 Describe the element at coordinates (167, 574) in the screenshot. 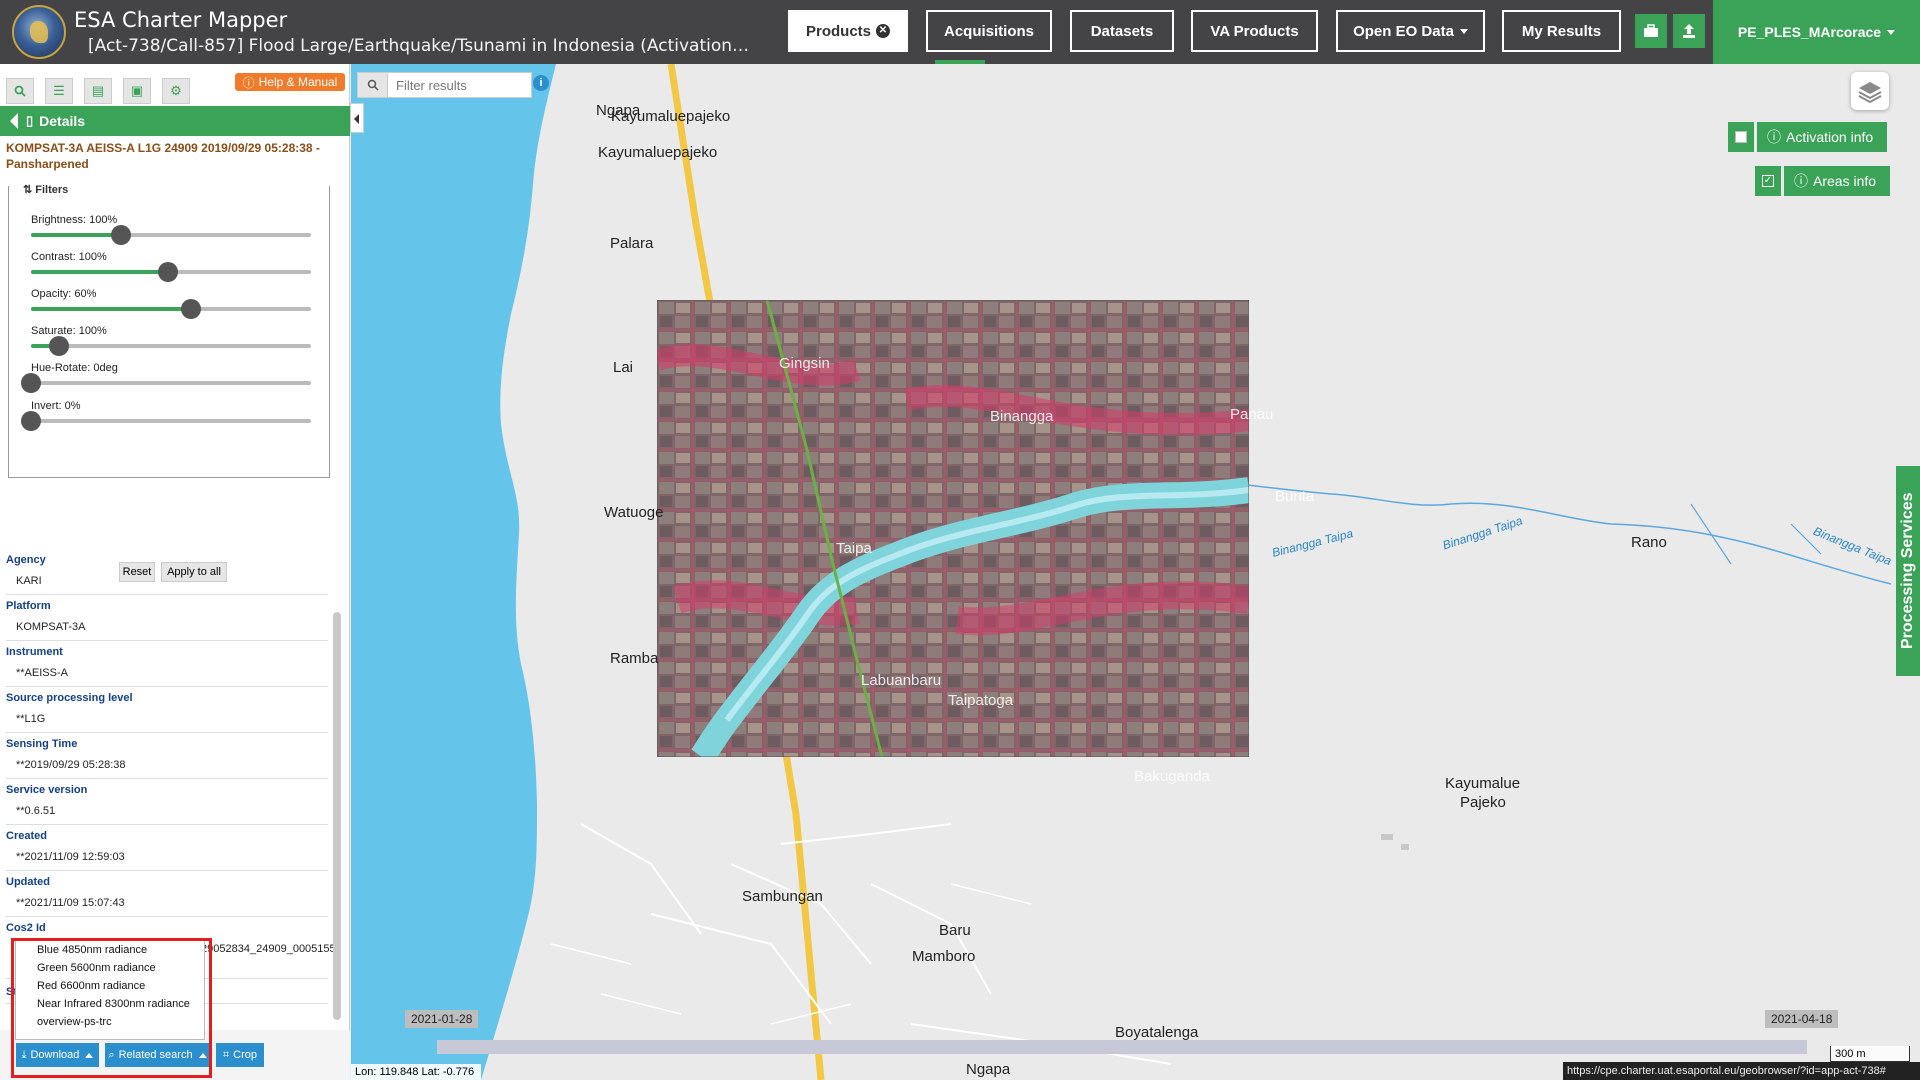

I see `metadata-item: Agency KARI` at that location.